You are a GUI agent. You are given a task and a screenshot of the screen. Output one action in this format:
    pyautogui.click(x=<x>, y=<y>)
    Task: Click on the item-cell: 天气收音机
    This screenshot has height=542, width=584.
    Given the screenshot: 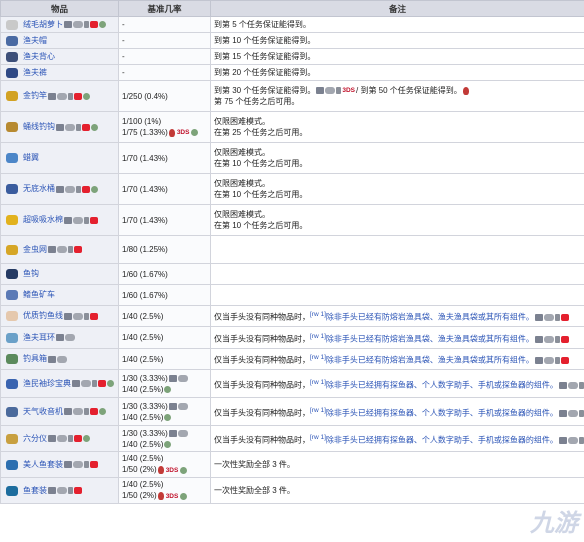 What is the action you would take?
    pyautogui.click(x=59, y=411)
    